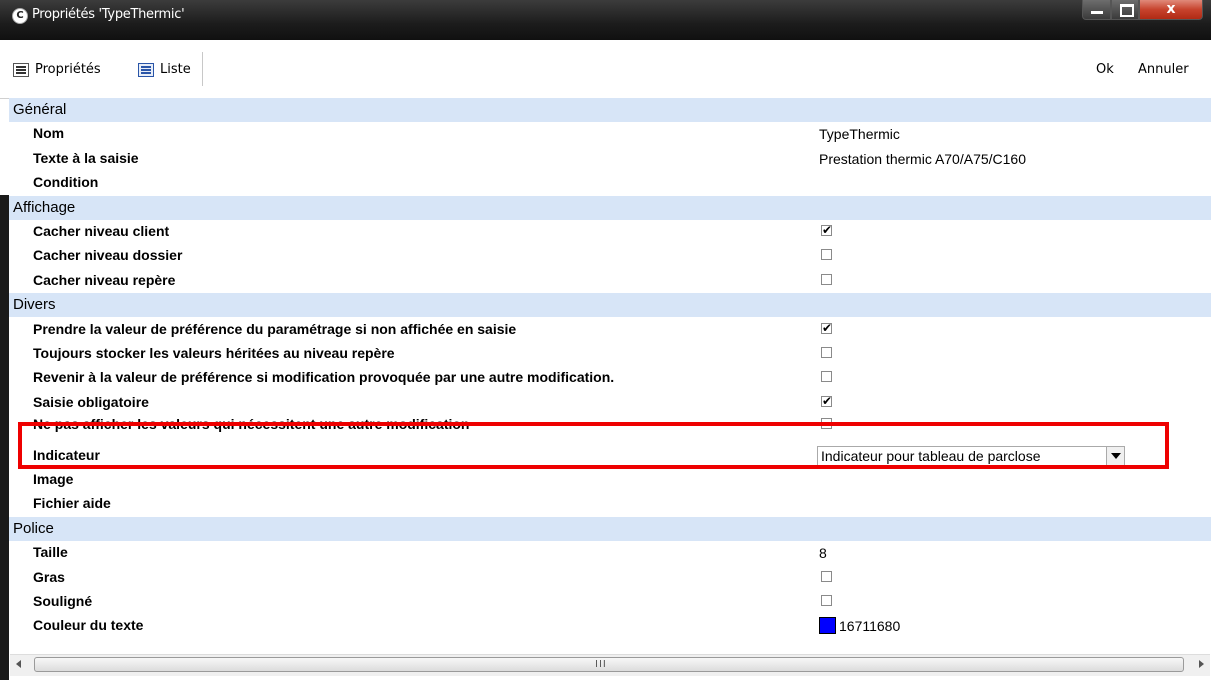  I want to click on cancel-button: Annuler, so click(1163, 69).